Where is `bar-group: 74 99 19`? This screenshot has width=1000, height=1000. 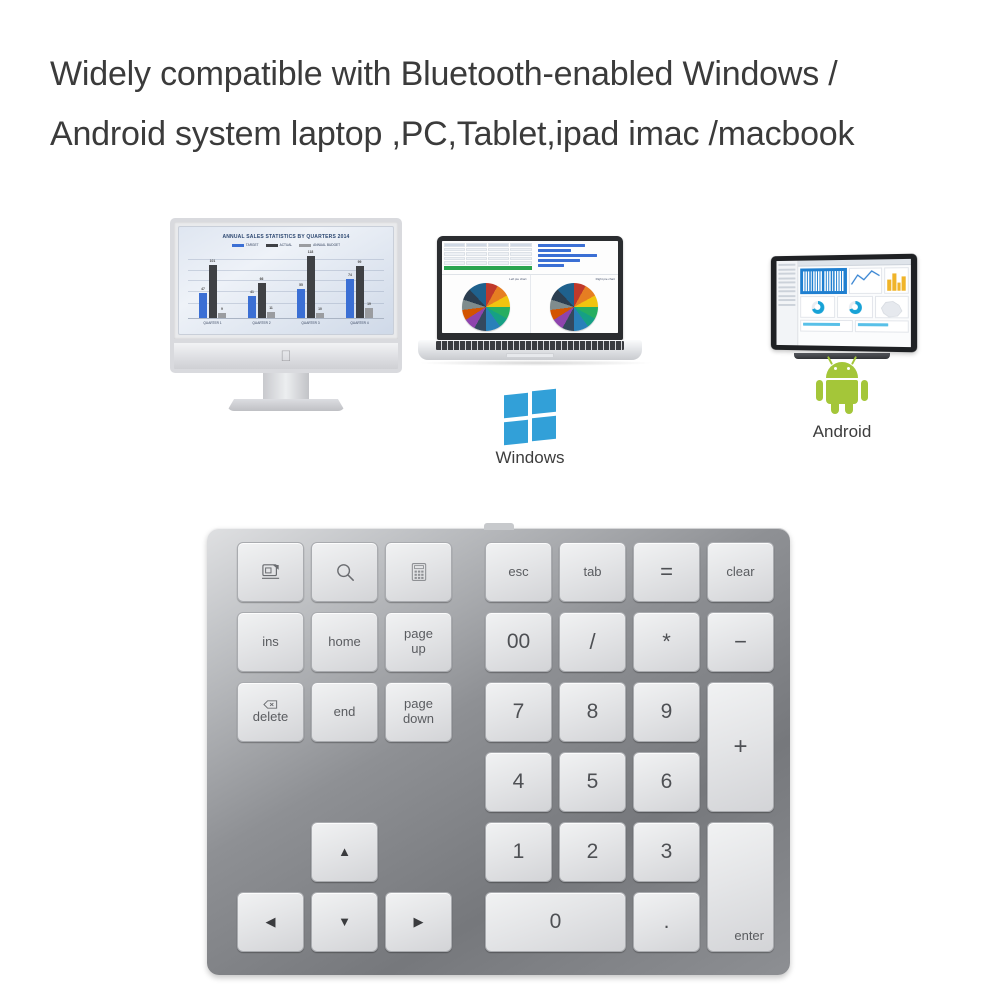
bar-group: 74 99 19 is located at coordinates (359, 289).